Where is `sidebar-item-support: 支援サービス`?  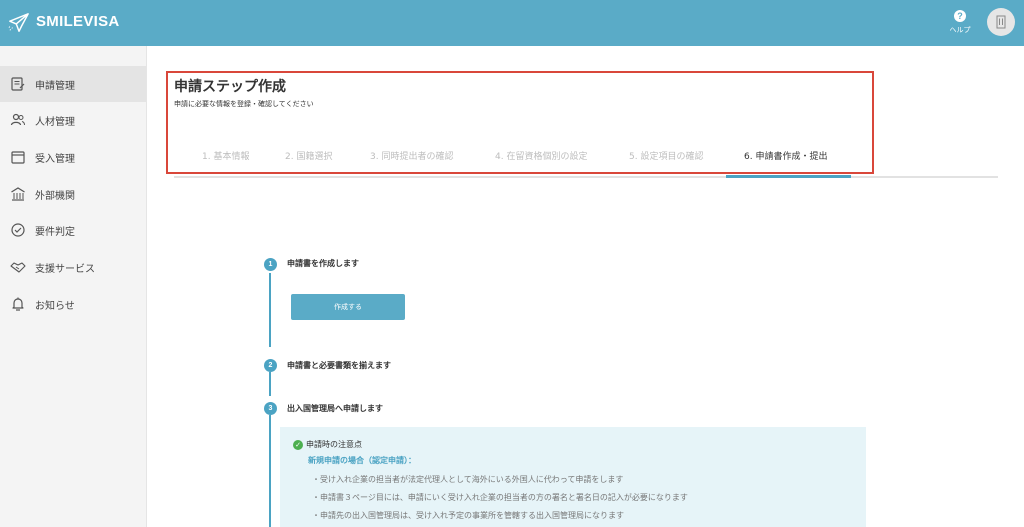 sidebar-item-support: 支援サービス is located at coordinates (73, 267).